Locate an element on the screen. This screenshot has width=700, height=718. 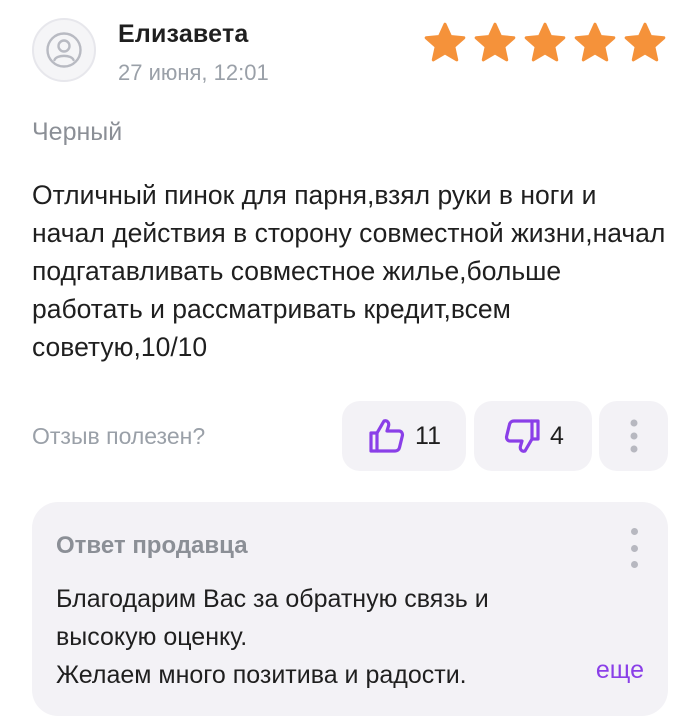
like-button: 11 is located at coordinates (404, 436).